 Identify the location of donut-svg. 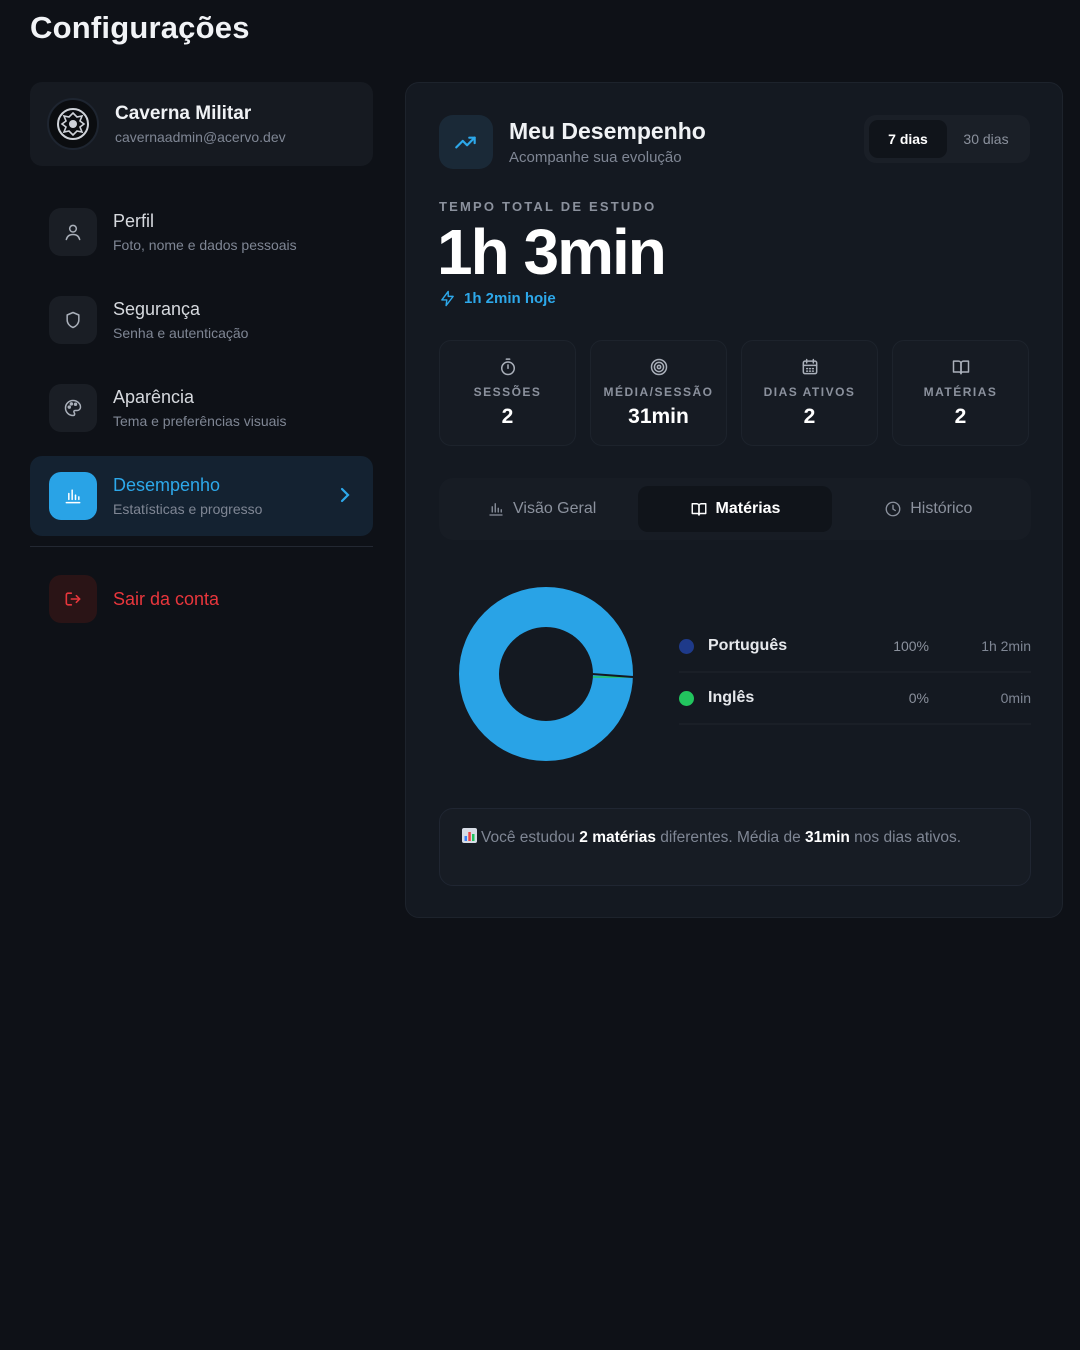
(546, 674).